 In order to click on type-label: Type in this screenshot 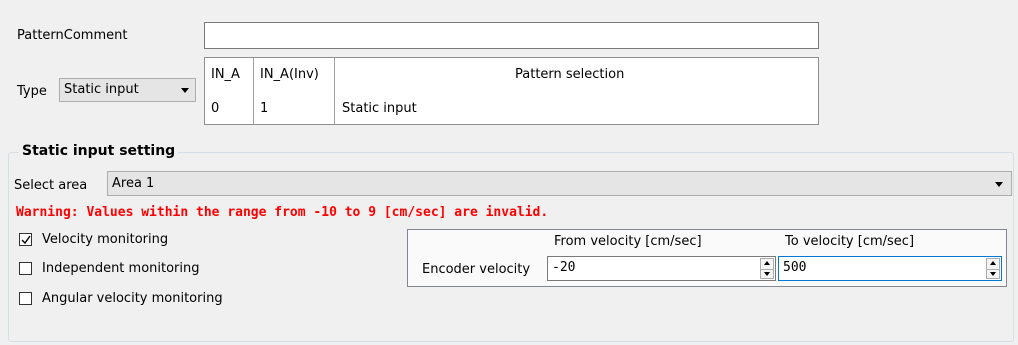, I will do `click(32, 91)`.